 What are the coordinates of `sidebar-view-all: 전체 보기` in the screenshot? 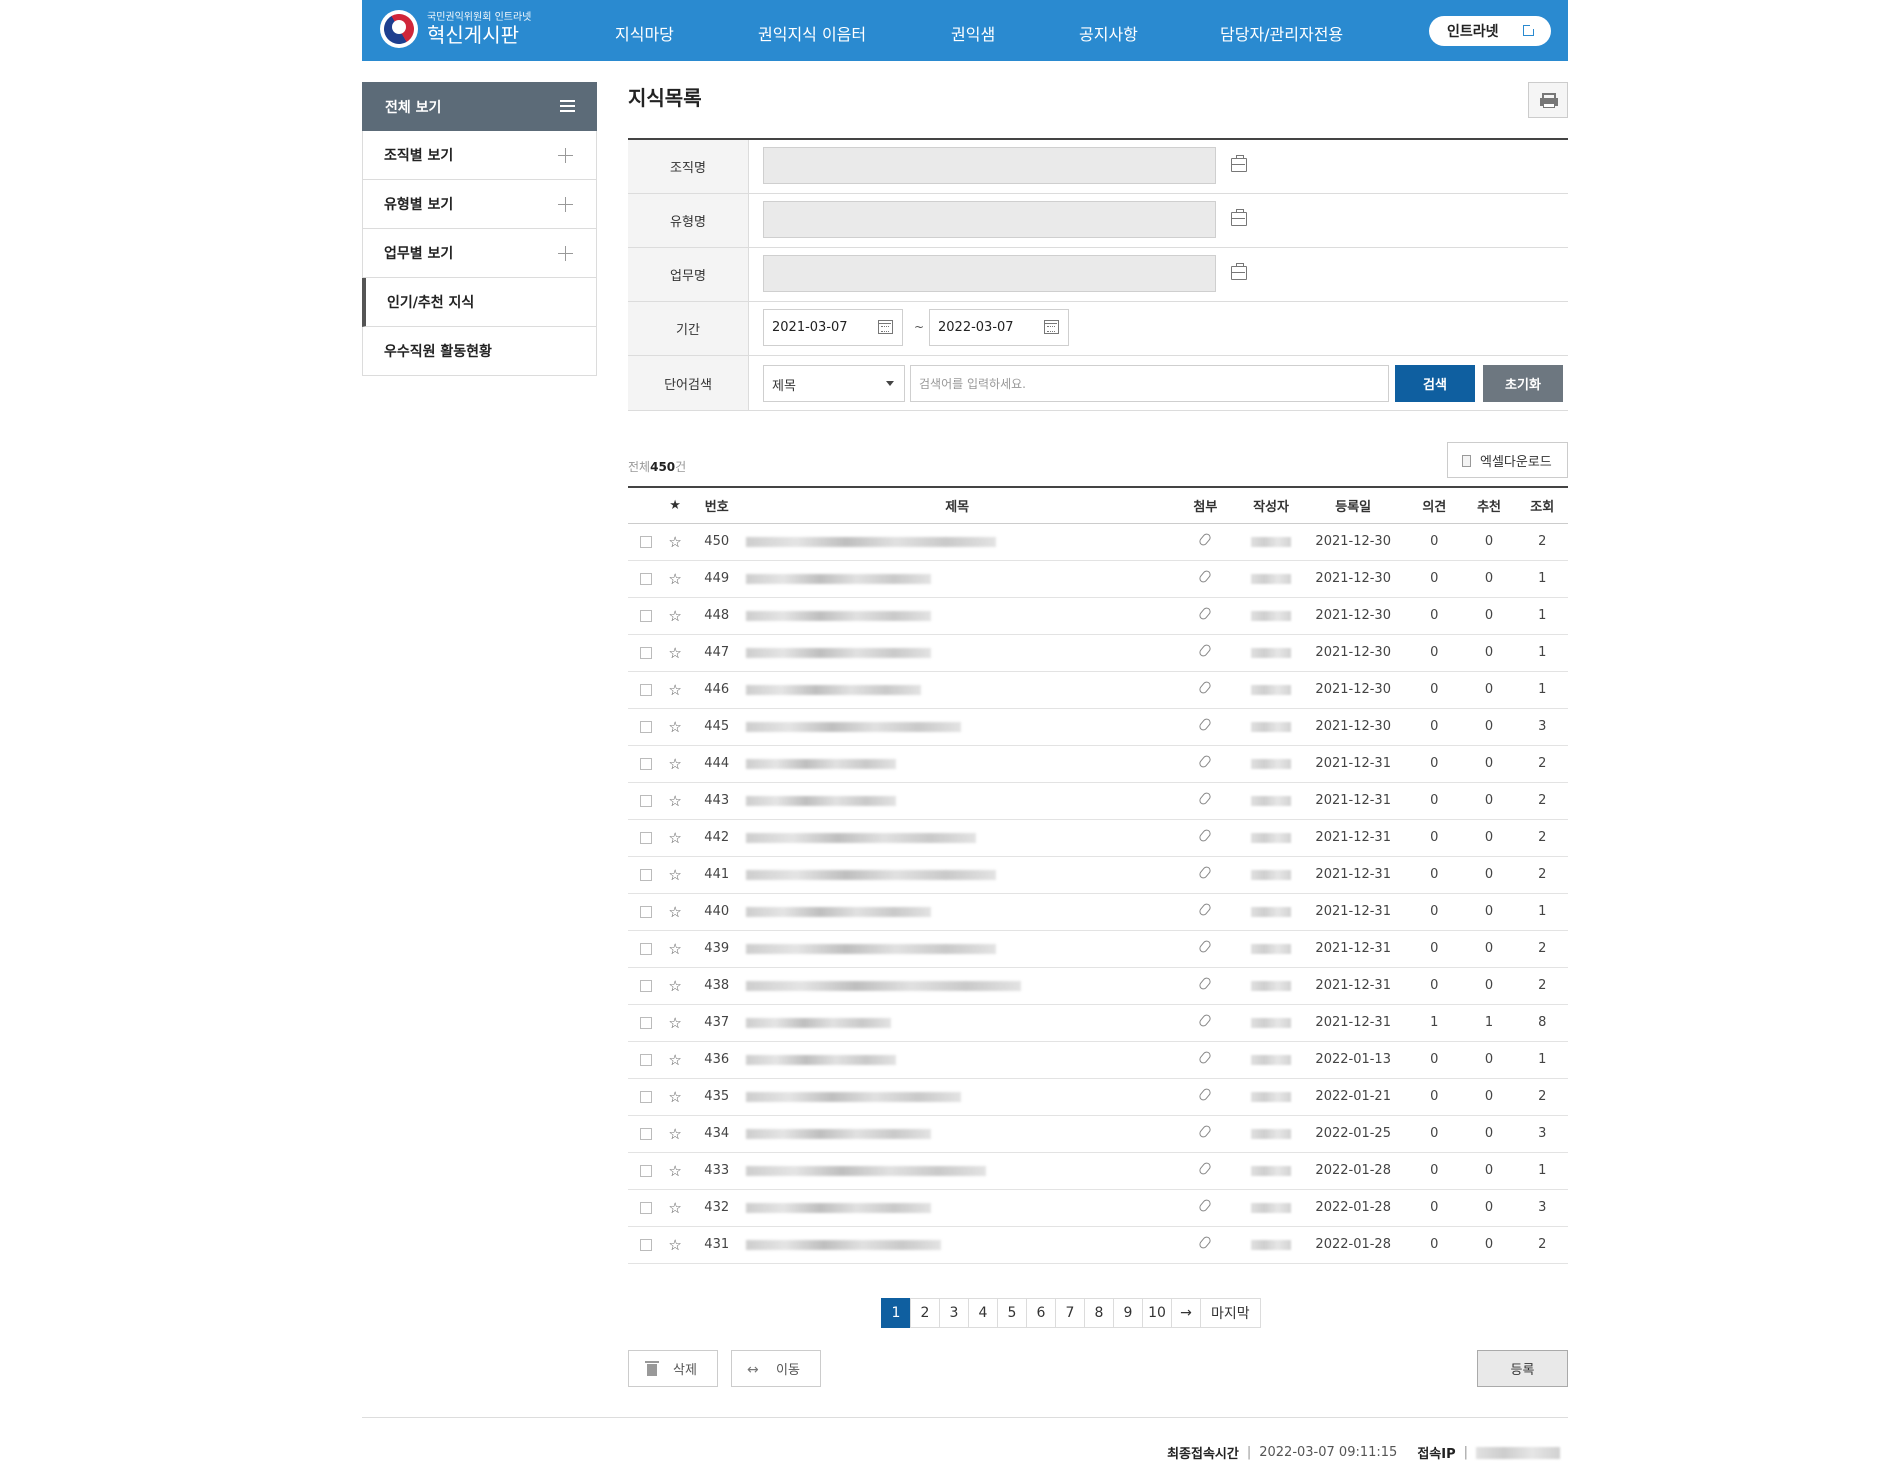 It's located at (479, 106).